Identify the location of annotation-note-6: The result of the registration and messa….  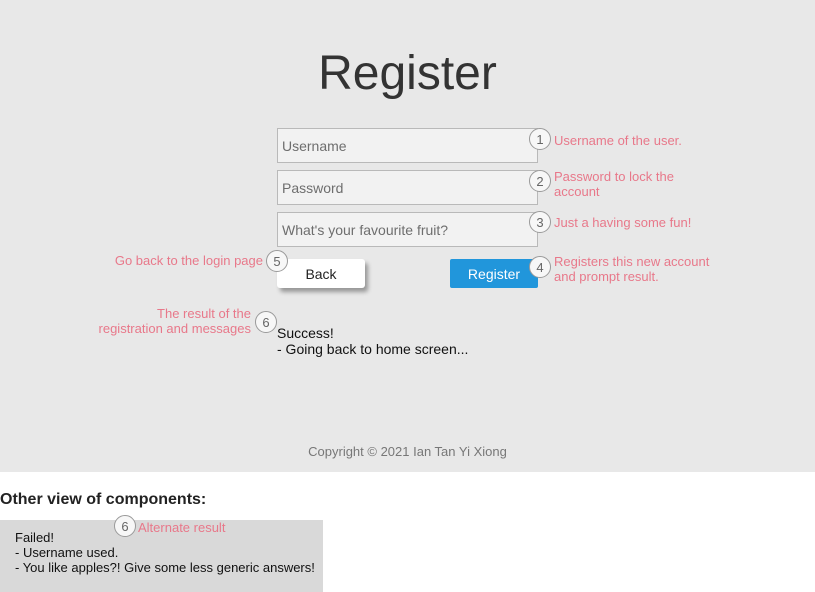
(155, 321).